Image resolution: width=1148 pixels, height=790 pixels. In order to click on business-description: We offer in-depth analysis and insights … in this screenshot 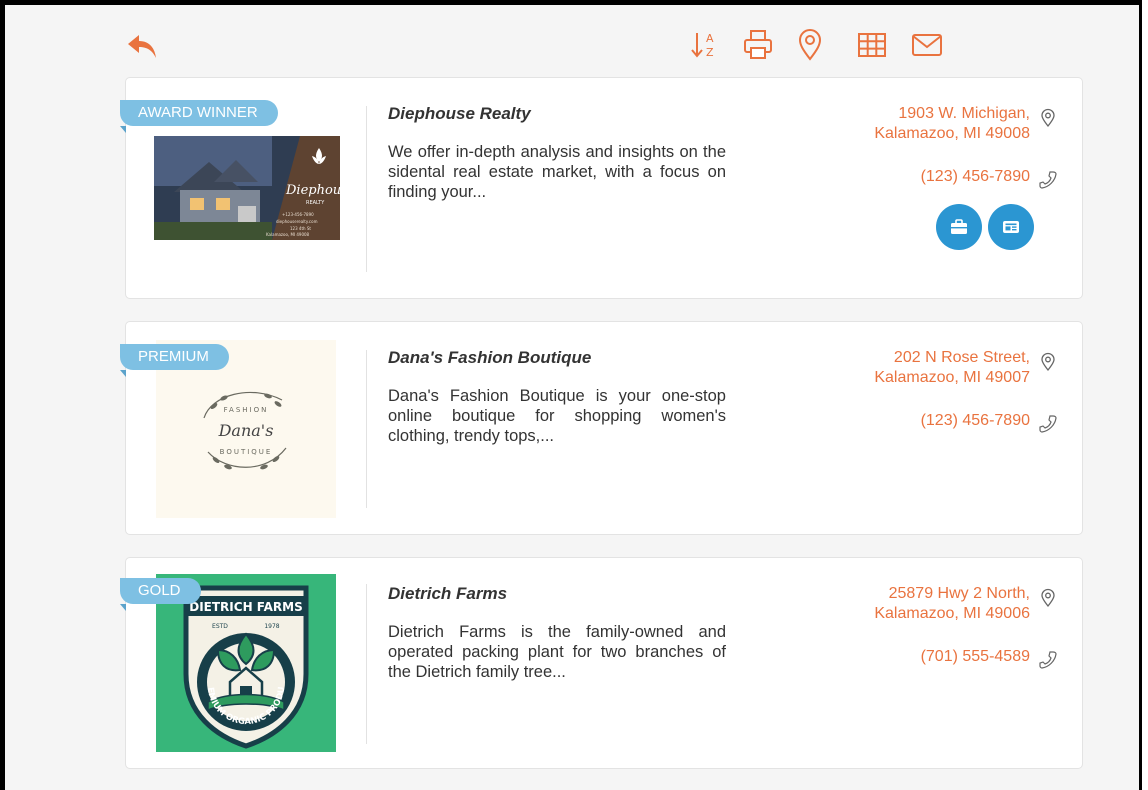, I will do `click(557, 172)`.